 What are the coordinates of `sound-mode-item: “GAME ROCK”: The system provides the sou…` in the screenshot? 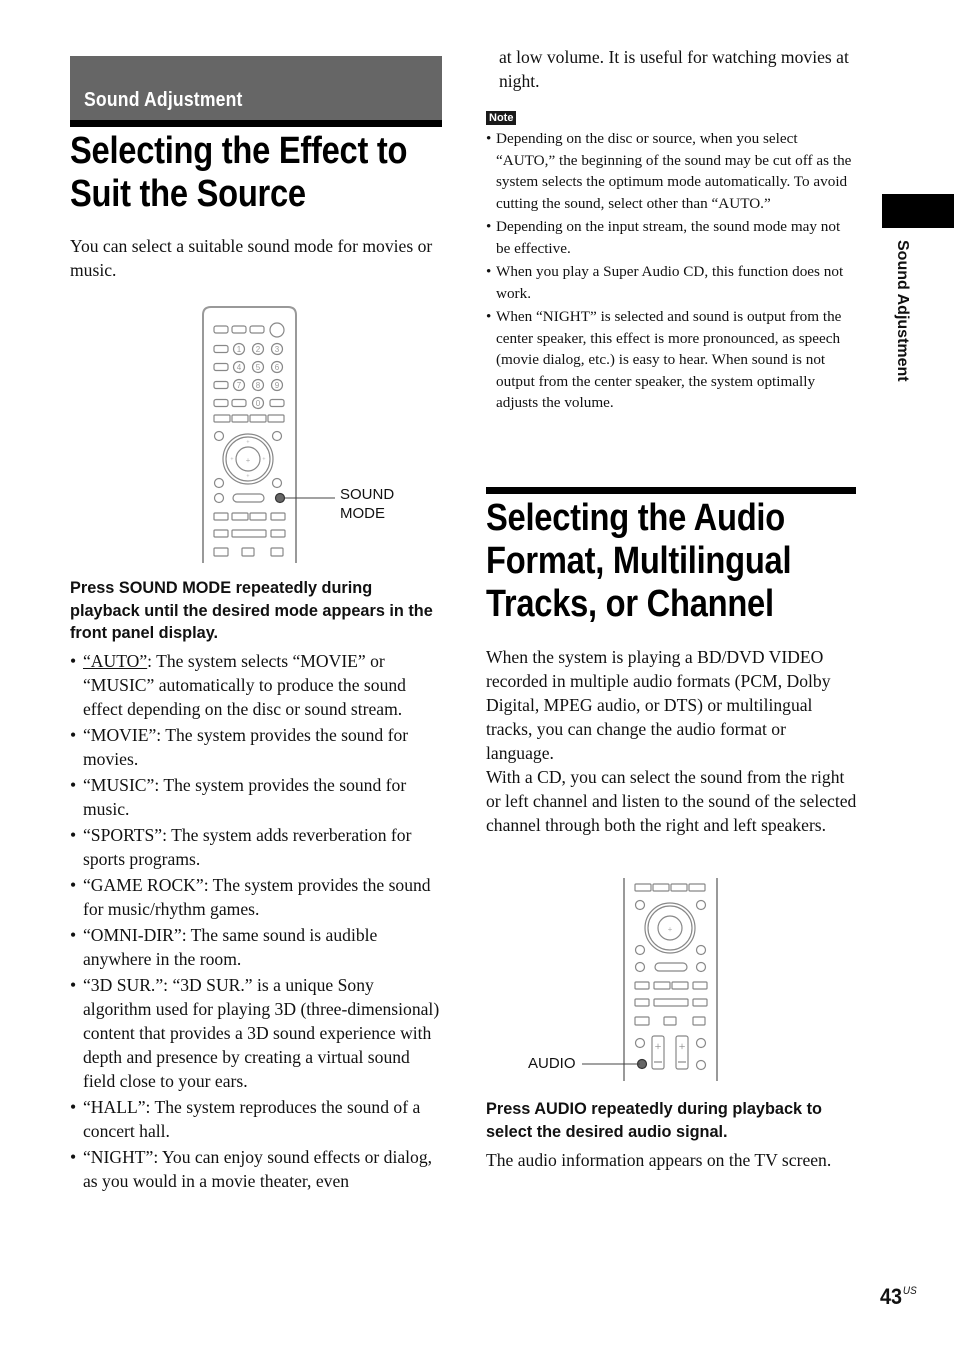 It's located at (256, 897).